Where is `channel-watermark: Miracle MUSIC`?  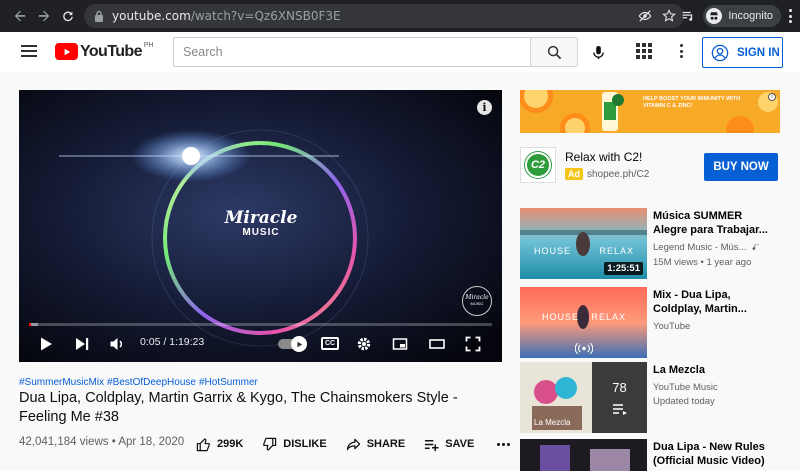
channel-watermark: Miracle MUSIC is located at coordinates (477, 301).